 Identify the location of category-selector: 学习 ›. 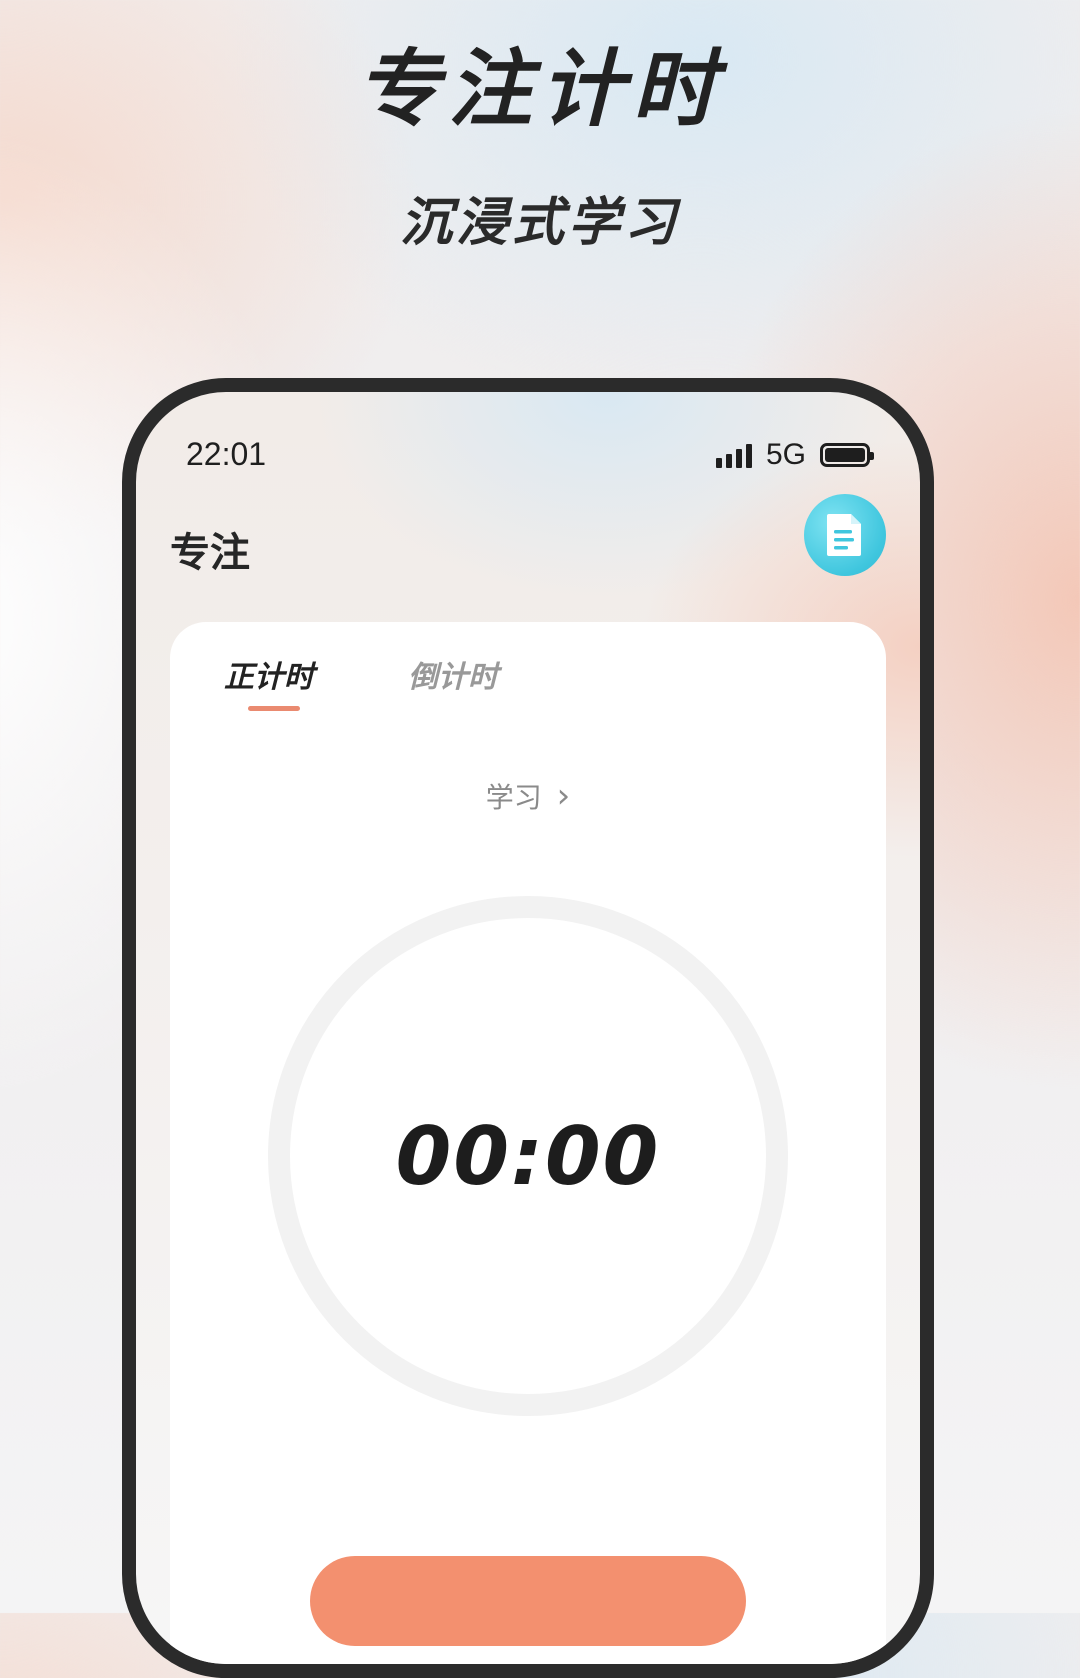
(528, 796).